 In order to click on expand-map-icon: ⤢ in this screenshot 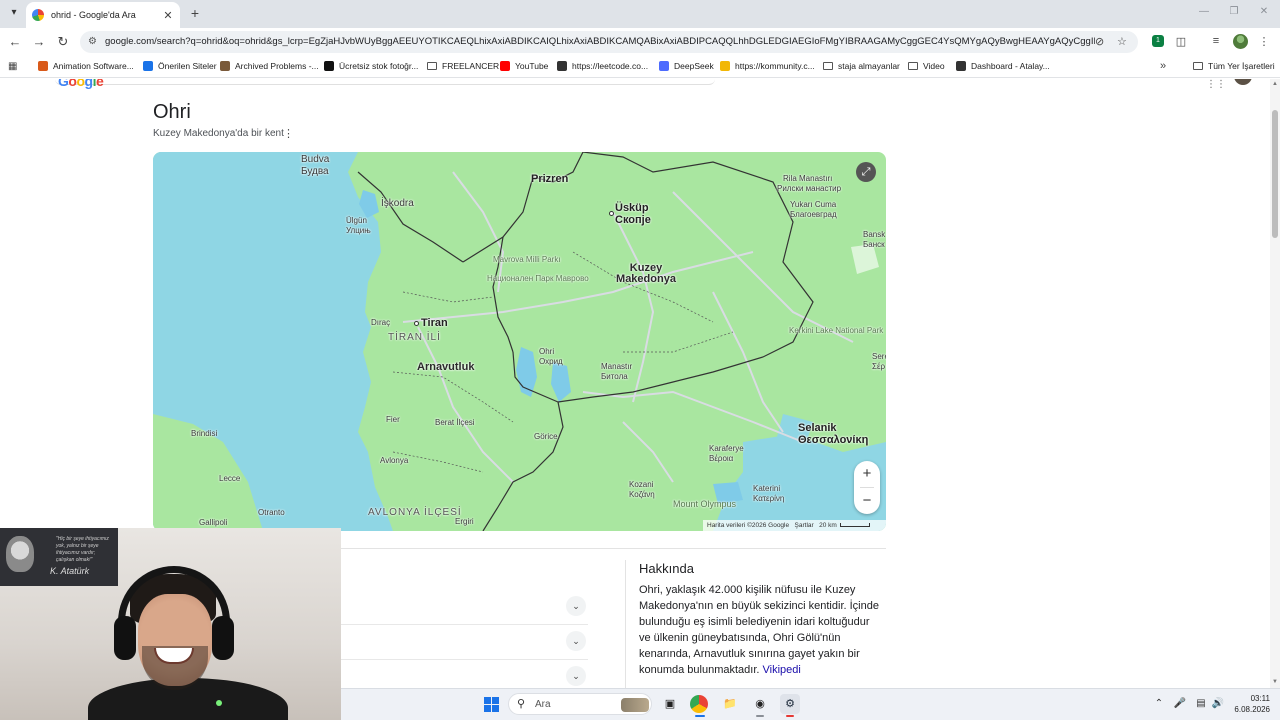, I will do `click(866, 172)`.